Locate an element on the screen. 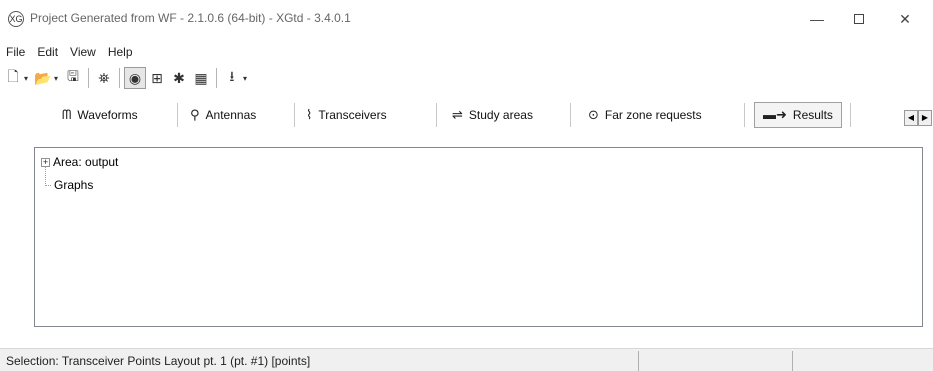 The image size is (933, 371). tab-study-areas: ⇌ Study areas is located at coordinates (492, 115).